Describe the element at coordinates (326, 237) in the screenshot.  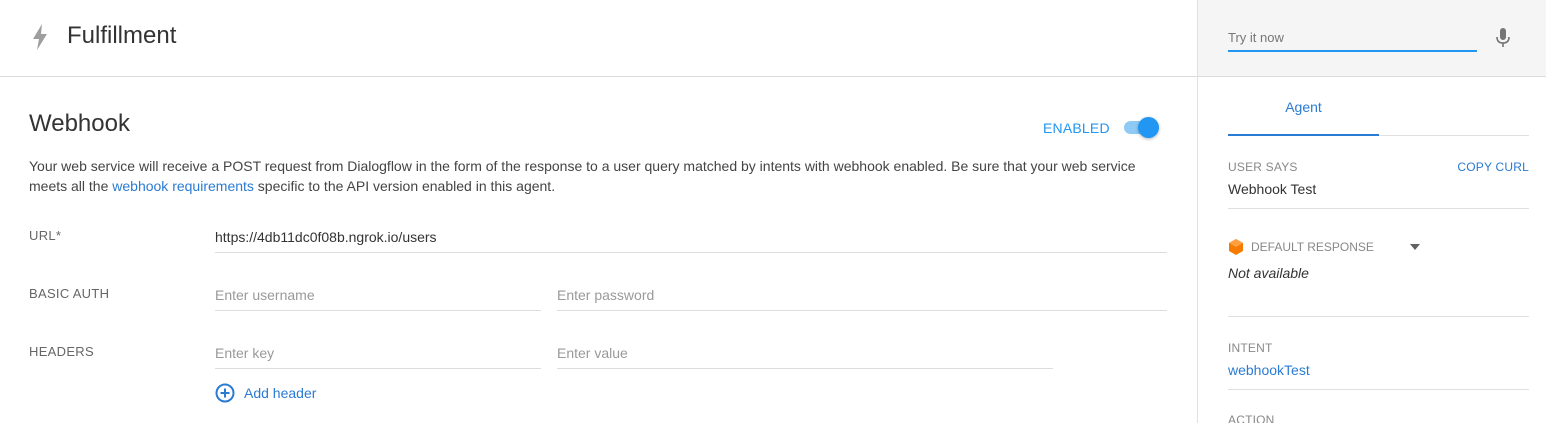
I see `url-value: https://4db11dc0f08b.ngrok.io/users` at that location.